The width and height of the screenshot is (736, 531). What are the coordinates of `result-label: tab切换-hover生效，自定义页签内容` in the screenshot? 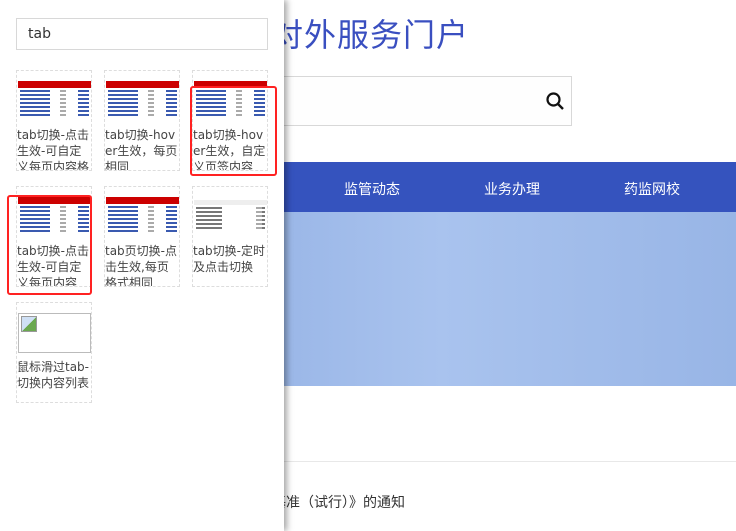 It's located at (229, 149).